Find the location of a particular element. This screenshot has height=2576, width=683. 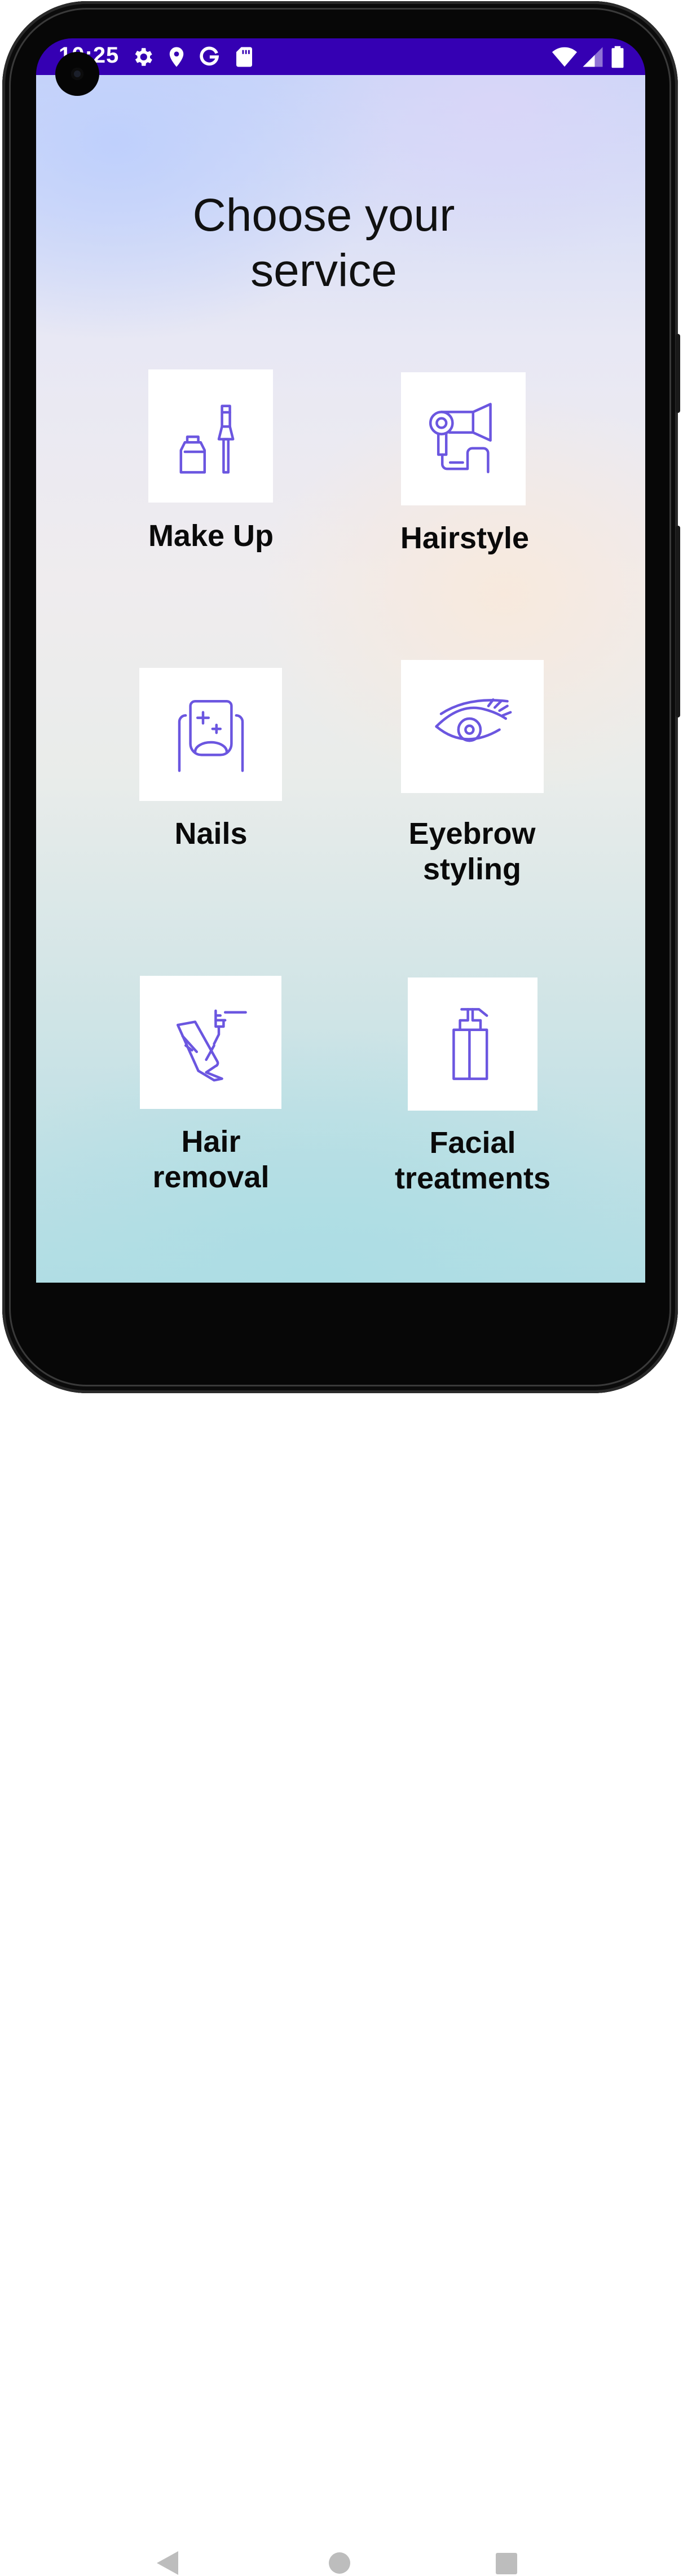

service-label: Eyebrow styling is located at coordinates (472, 851).